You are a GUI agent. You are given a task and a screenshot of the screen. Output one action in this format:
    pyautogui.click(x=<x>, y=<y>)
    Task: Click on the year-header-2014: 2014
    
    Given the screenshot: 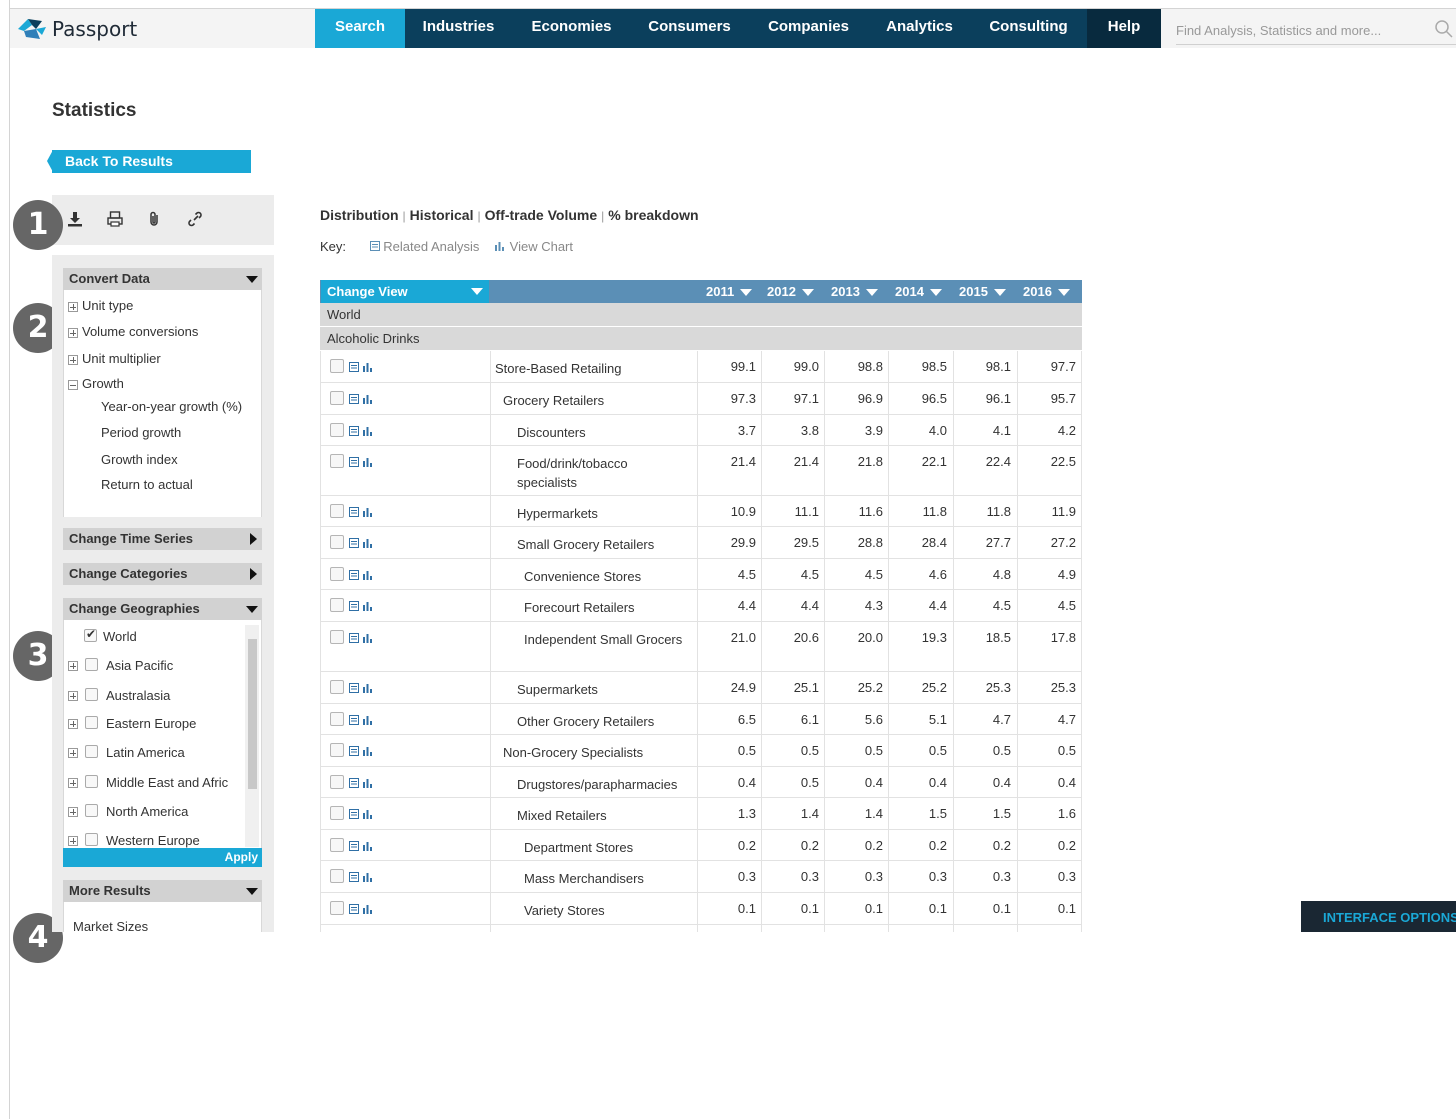 What is the action you would take?
    pyautogui.click(x=918, y=291)
    